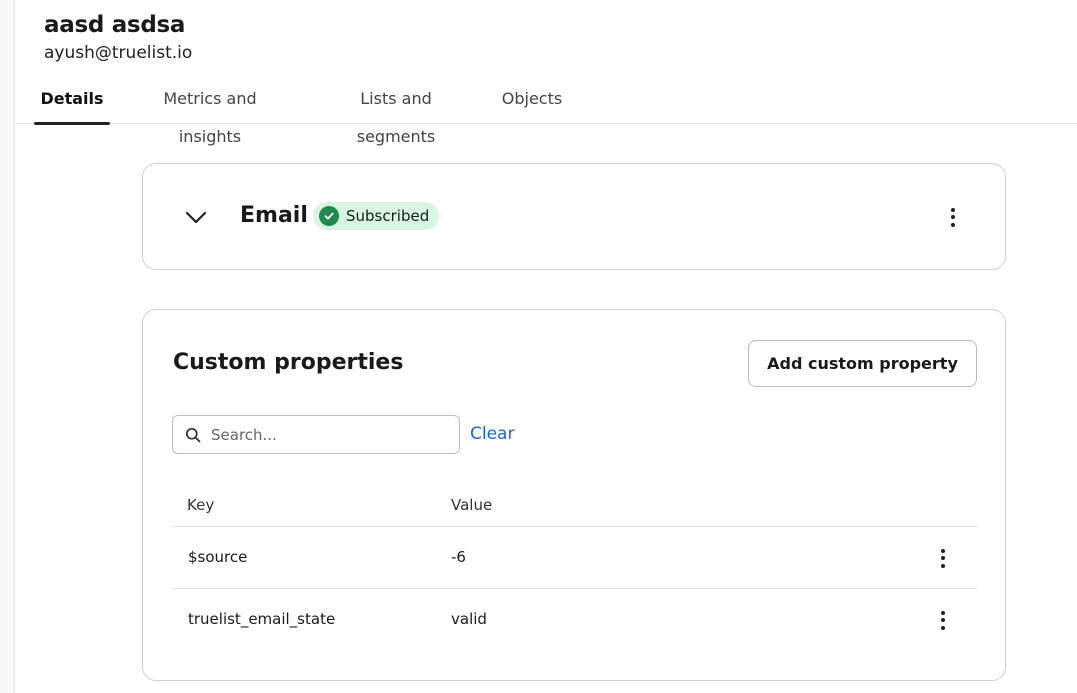 The height and width of the screenshot is (693, 1077). I want to click on property-value: -6, so click(458, 557).